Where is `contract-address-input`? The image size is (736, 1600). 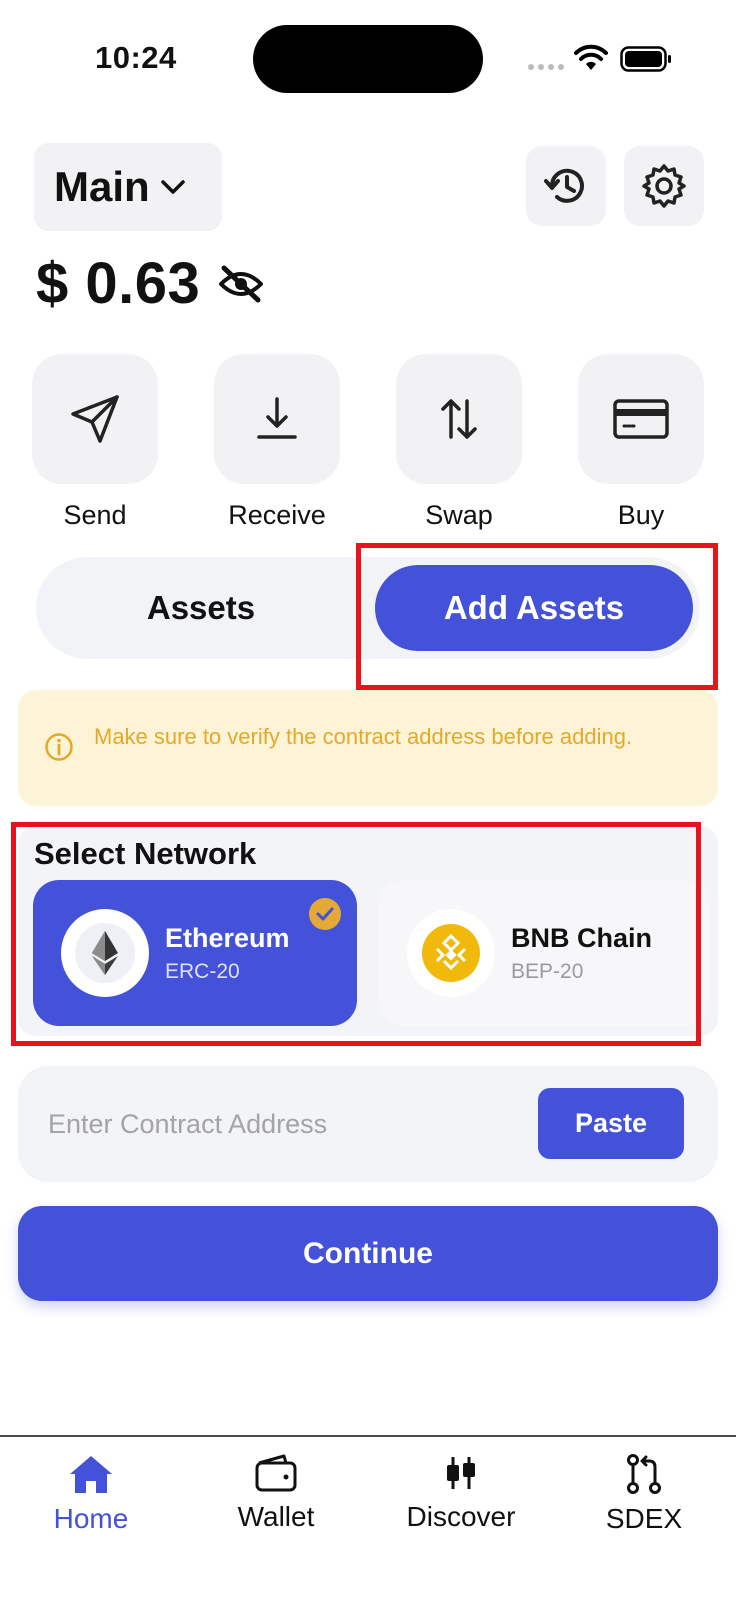
contract-address-input is located at coordinates (283, 1124).